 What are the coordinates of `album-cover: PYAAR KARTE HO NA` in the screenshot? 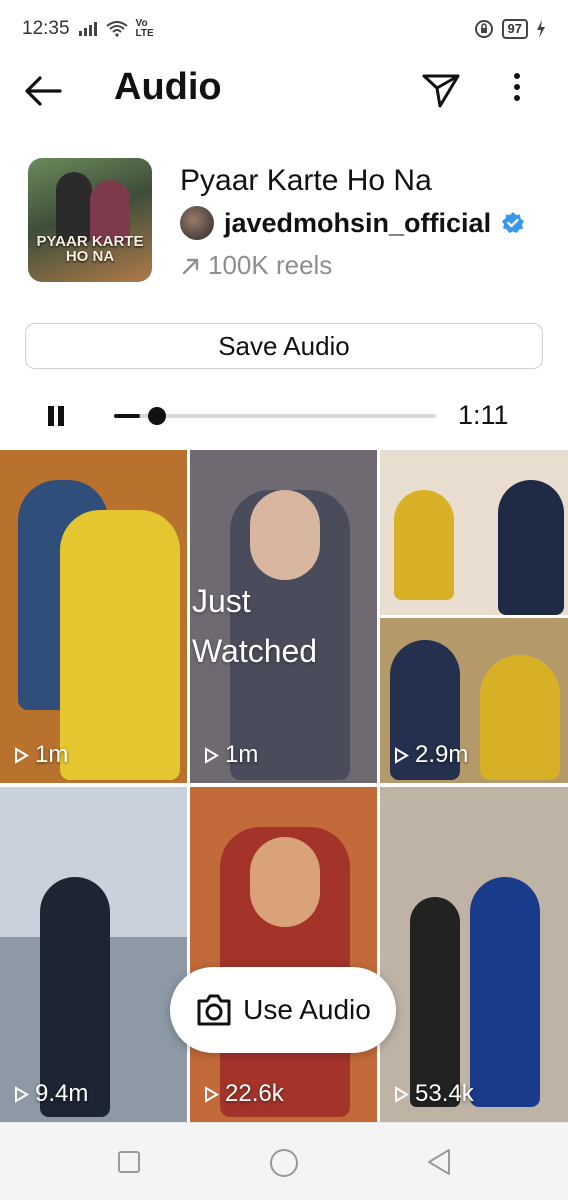 It's located at (90, 220).